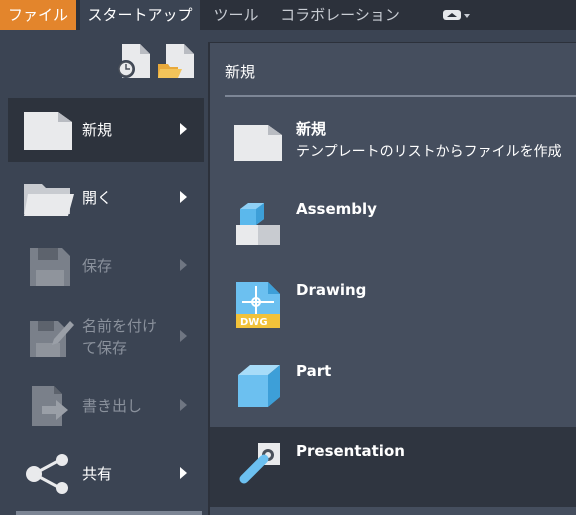  What do you see at coordinates (258, 224) in the screenshot?
I see `assembly-icon` at bounding box center [258, 224].